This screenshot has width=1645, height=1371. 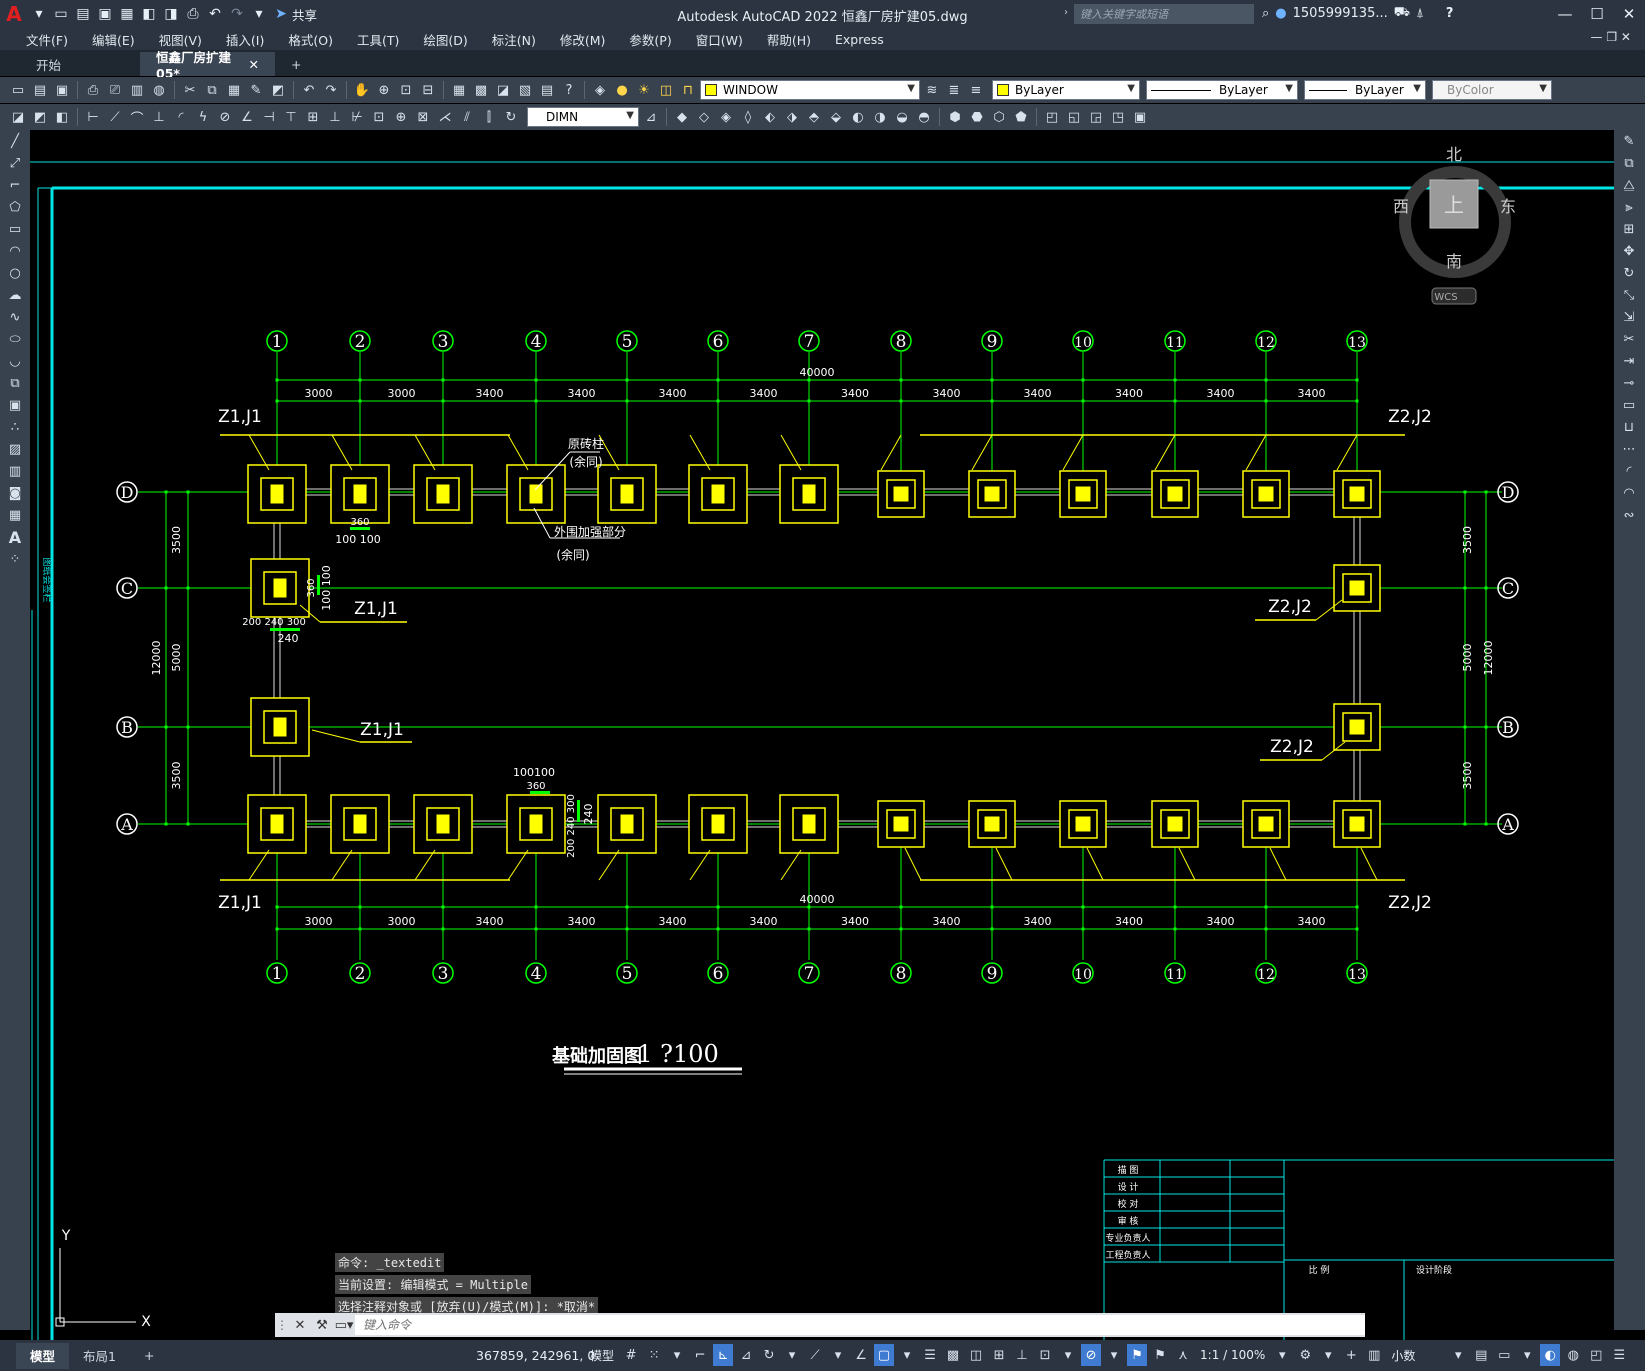 What do you see at coordinates (1629, 427) in the screenshot?
I see `join-icon: ⊔` at bounding box center [1629, 427].